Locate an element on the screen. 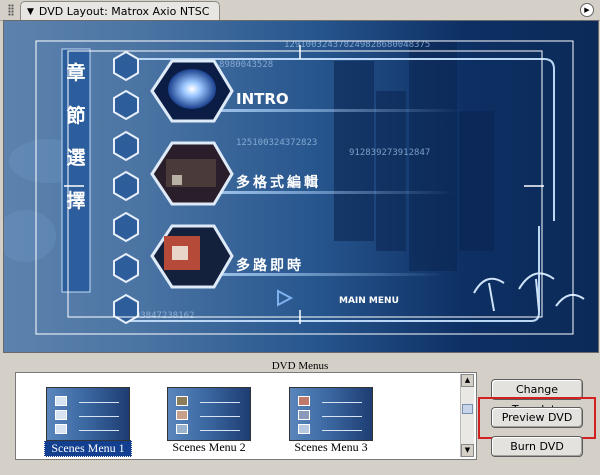 Image resolution: width=600 pixels, height=475 pixels. menu-item-multi-realtime: 多路即時 is located at coordinates (227, 256).